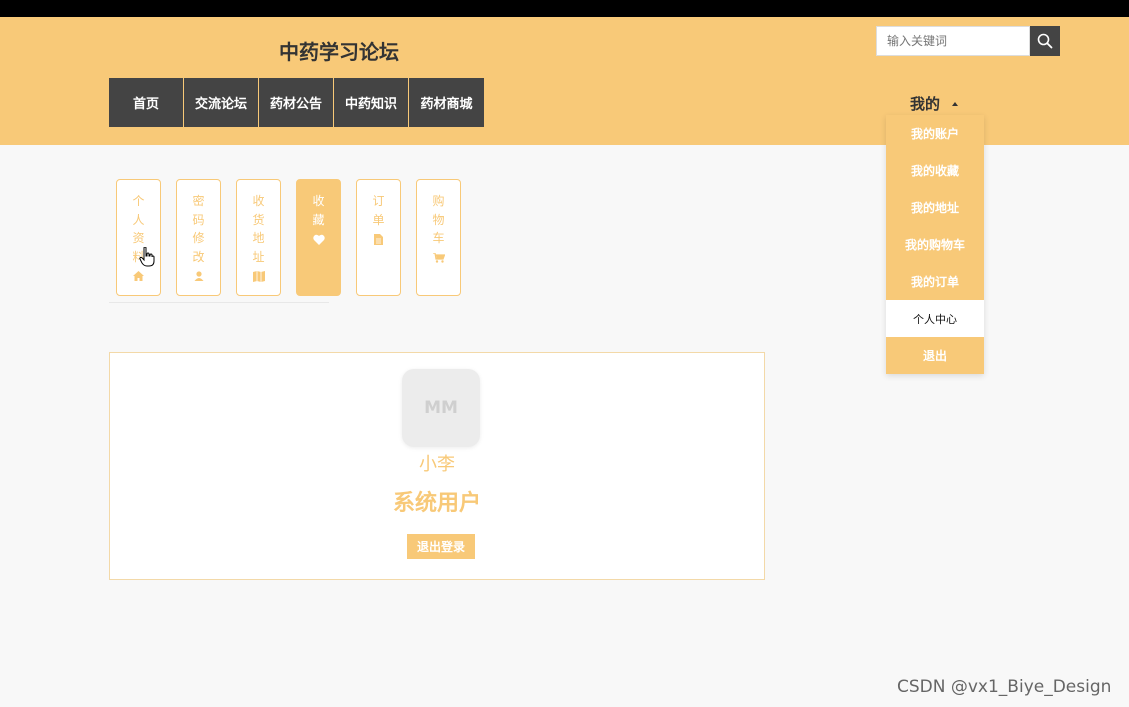  What do you see at coordinates (146, 102) in the screenshot?
I see `nav-home: 首页` at bounding box center [146, 102].